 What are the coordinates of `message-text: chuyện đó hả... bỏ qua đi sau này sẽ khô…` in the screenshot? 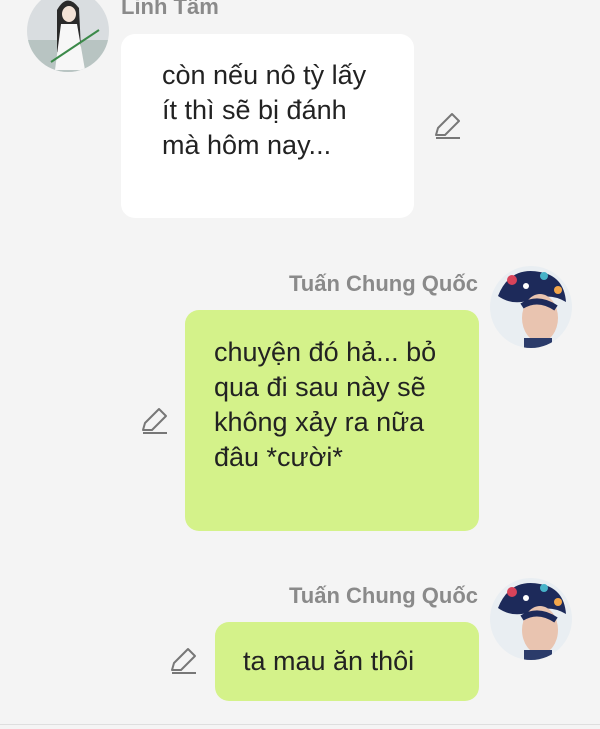 It's located at (325, 404).